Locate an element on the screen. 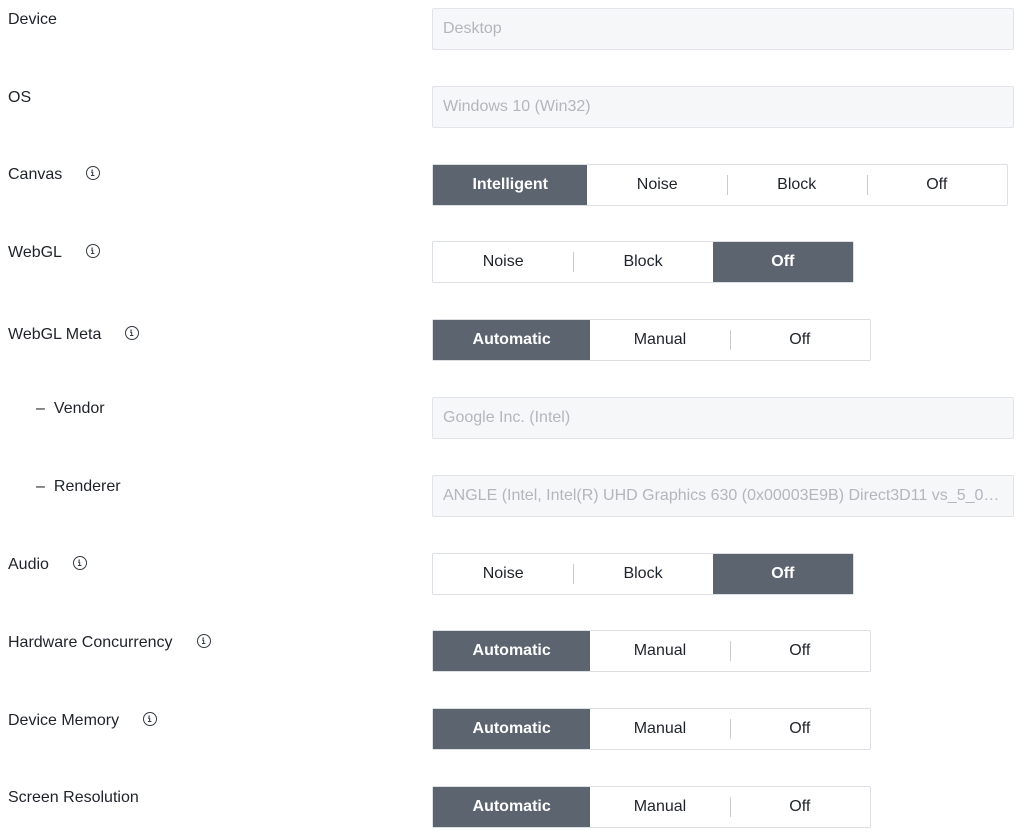 This screenshot has width=1024, height=839. webgl-option-block: Block is located at coordinates (642, 262).